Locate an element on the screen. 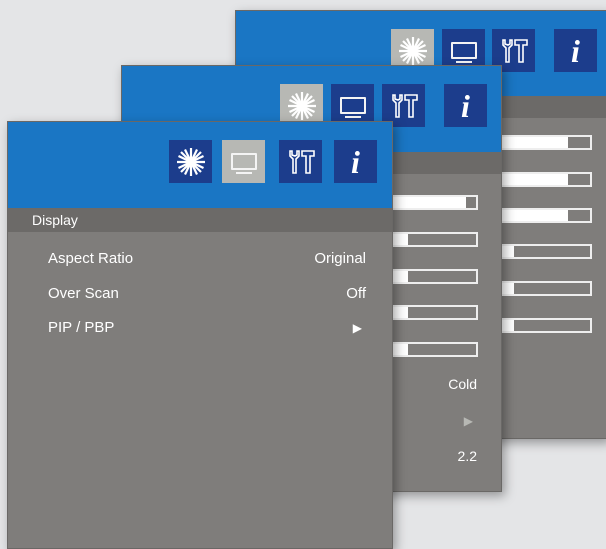  tools-icon is located at coordinates (300, 161).